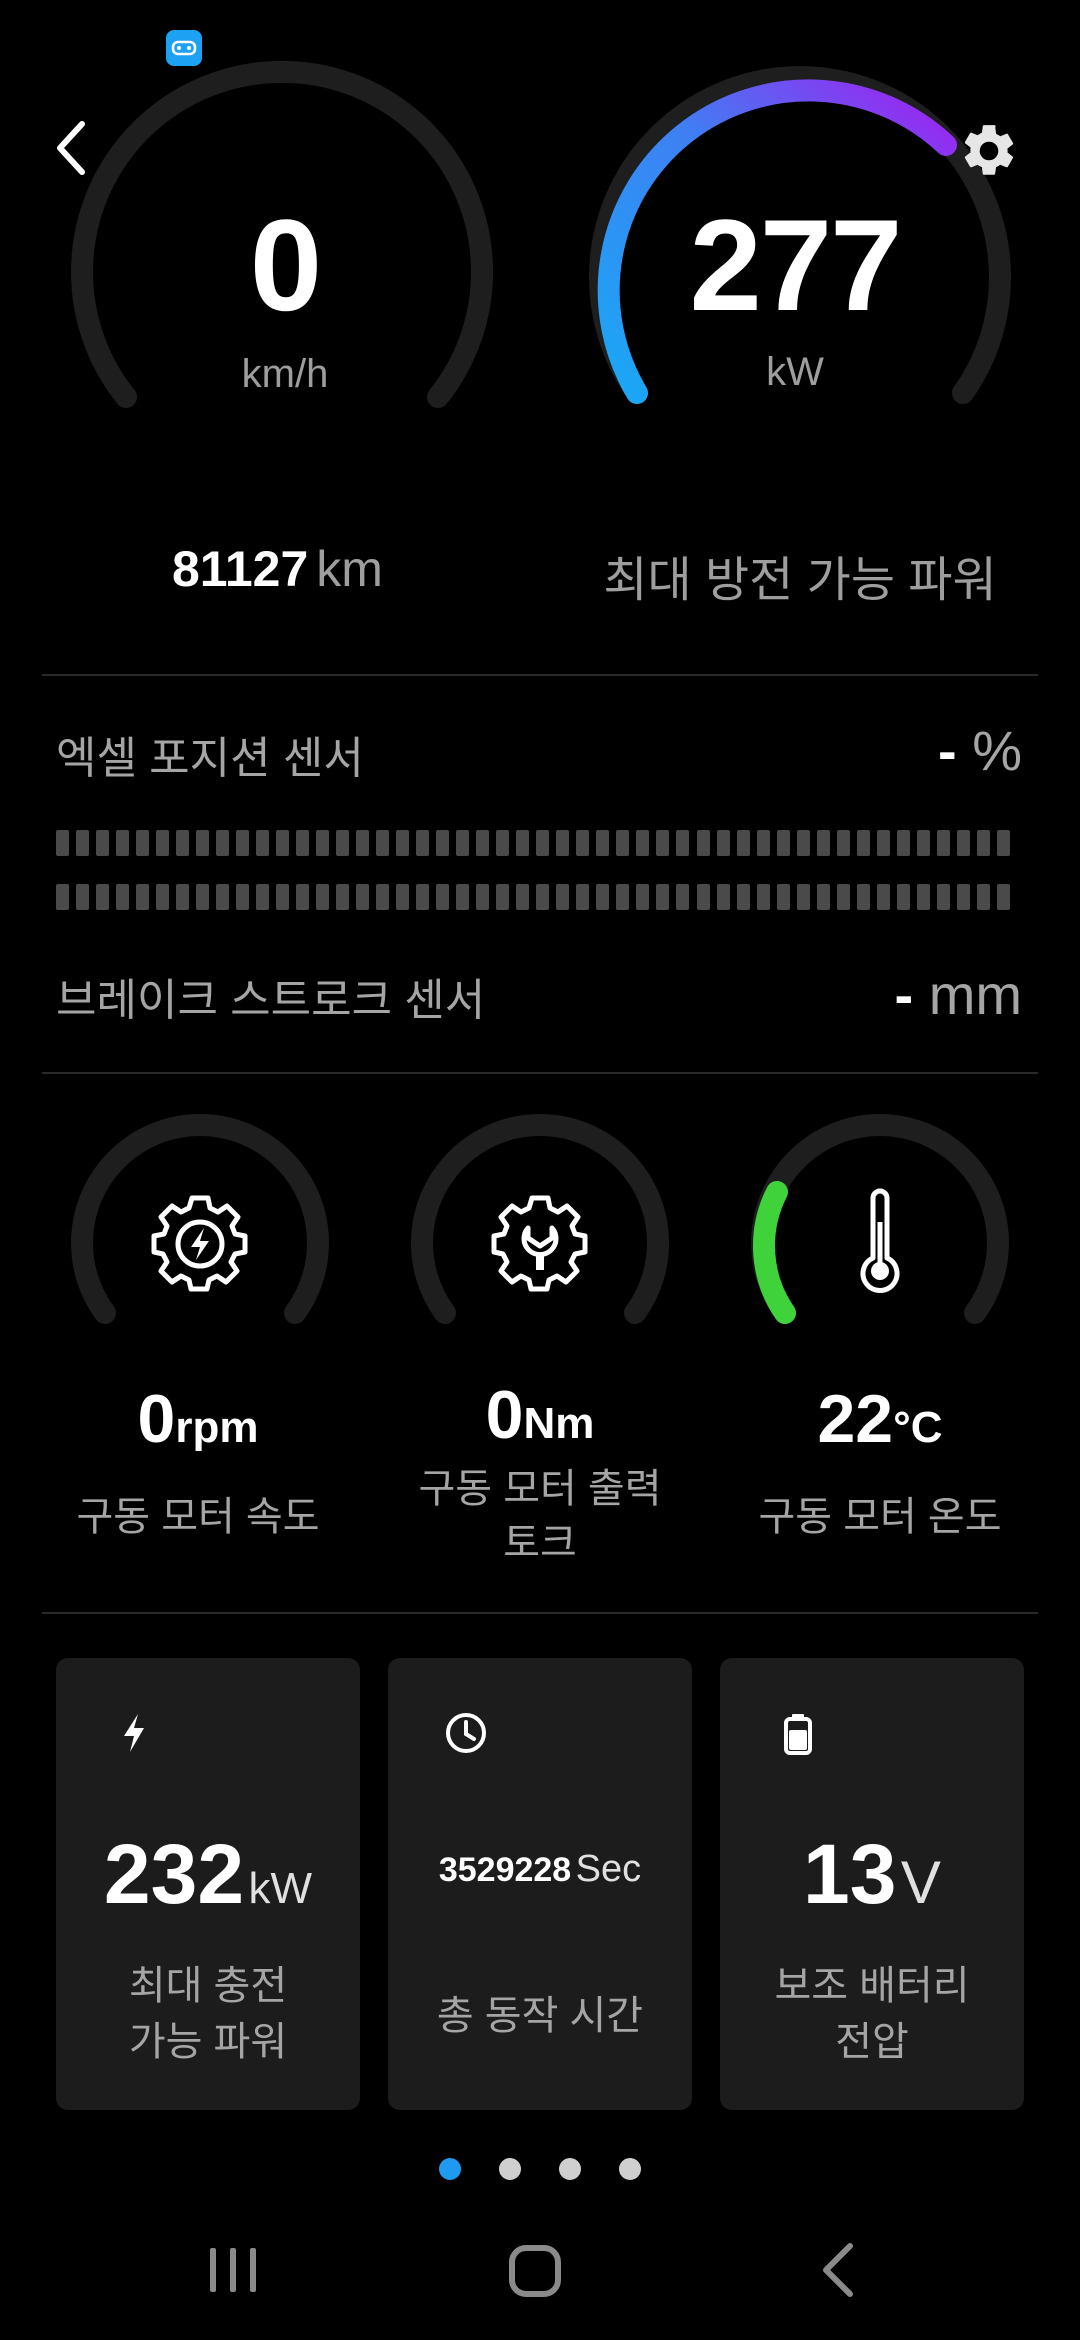 This screenshot has width=1080, height=2340. I want to click on clock-icon, so click(466, 1733).